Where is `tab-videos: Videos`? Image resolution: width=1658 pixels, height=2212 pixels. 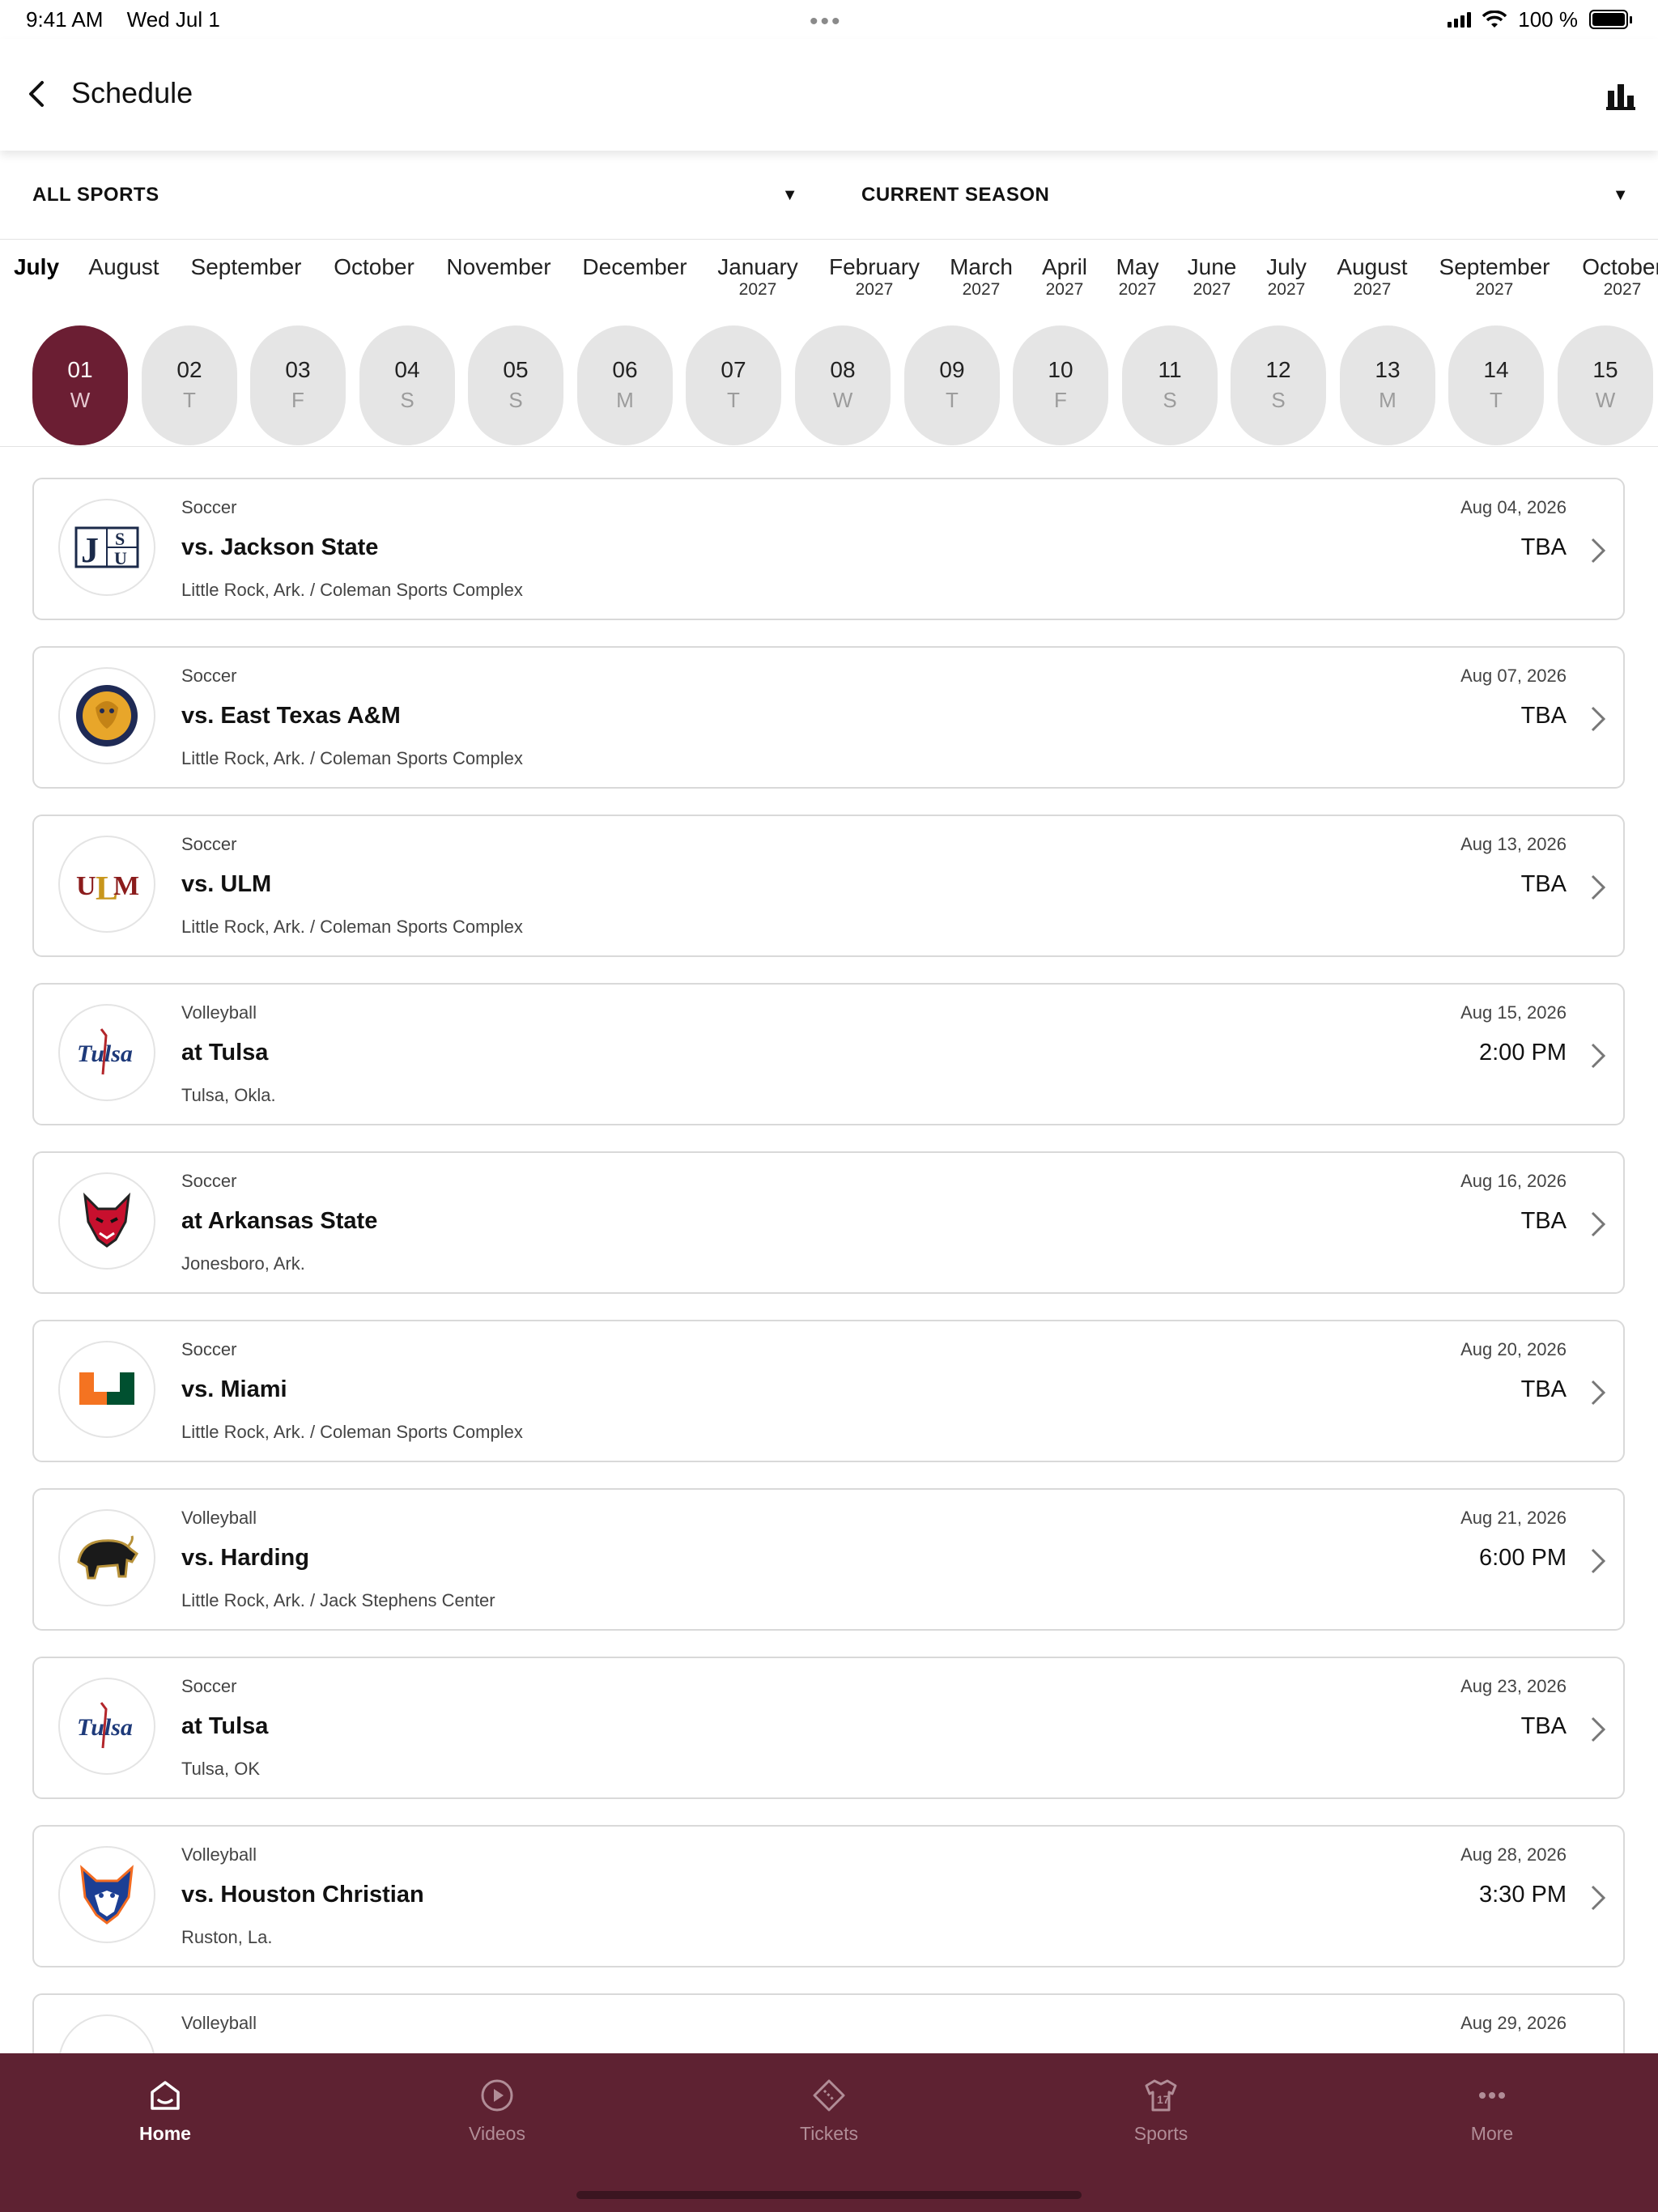
tab-videos: Videos is located at coordinates (497, 2111).